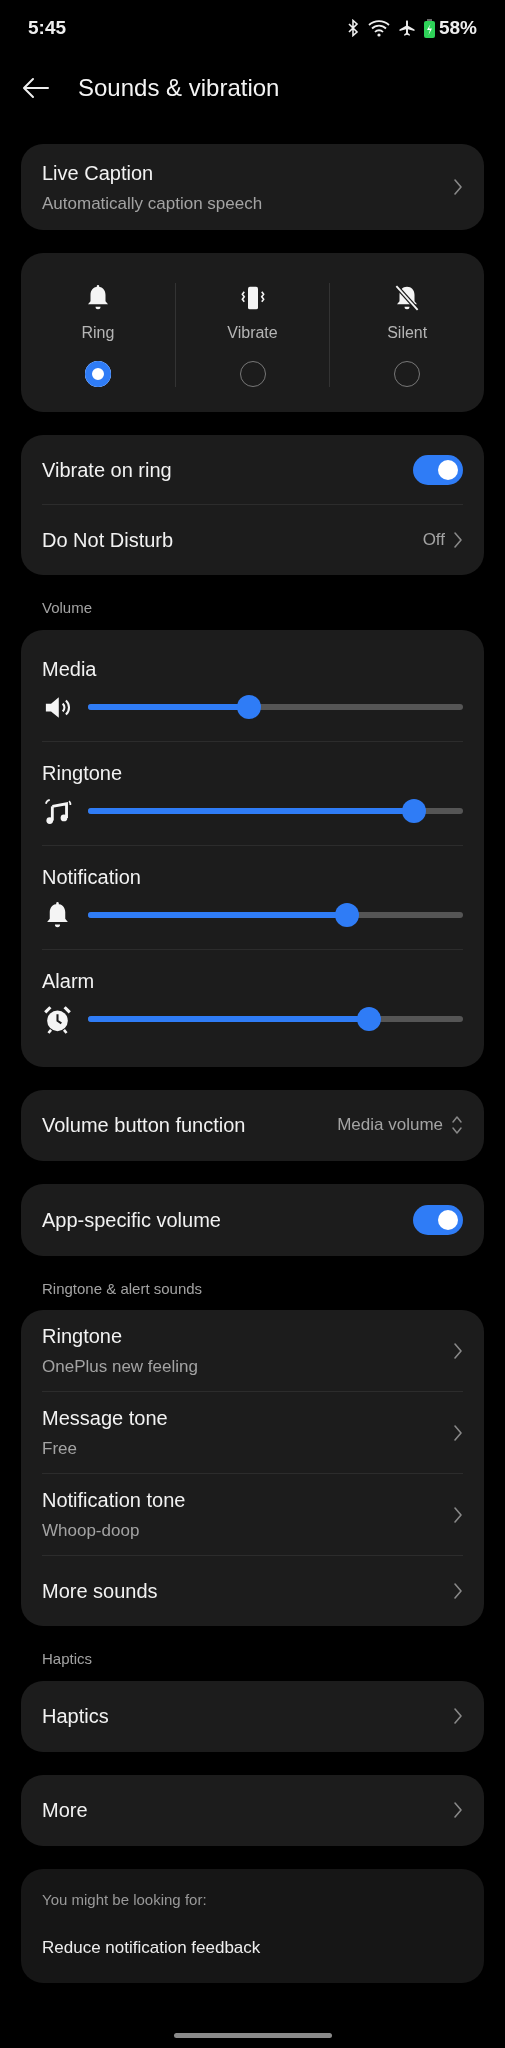 The width and height of the screenshot is (505, 2048). What do you see at coordinates (114, 1501) in the screenshot?
I see `setting-title: Notification tone` at bounding box center [114, 1501].